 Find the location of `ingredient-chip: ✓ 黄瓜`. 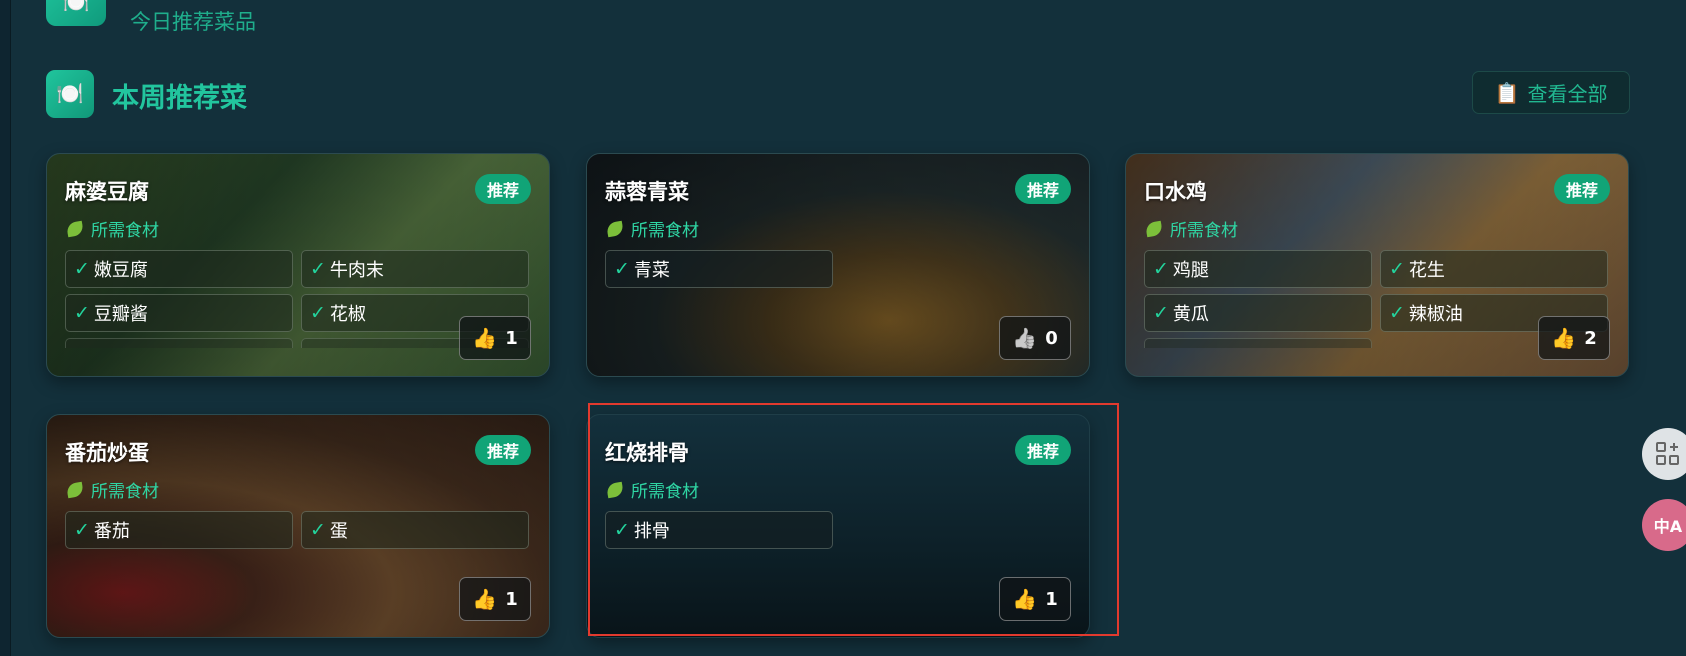

ingredient-chip: ✓ 黄瓜 is located at coordinates (1258, 313).